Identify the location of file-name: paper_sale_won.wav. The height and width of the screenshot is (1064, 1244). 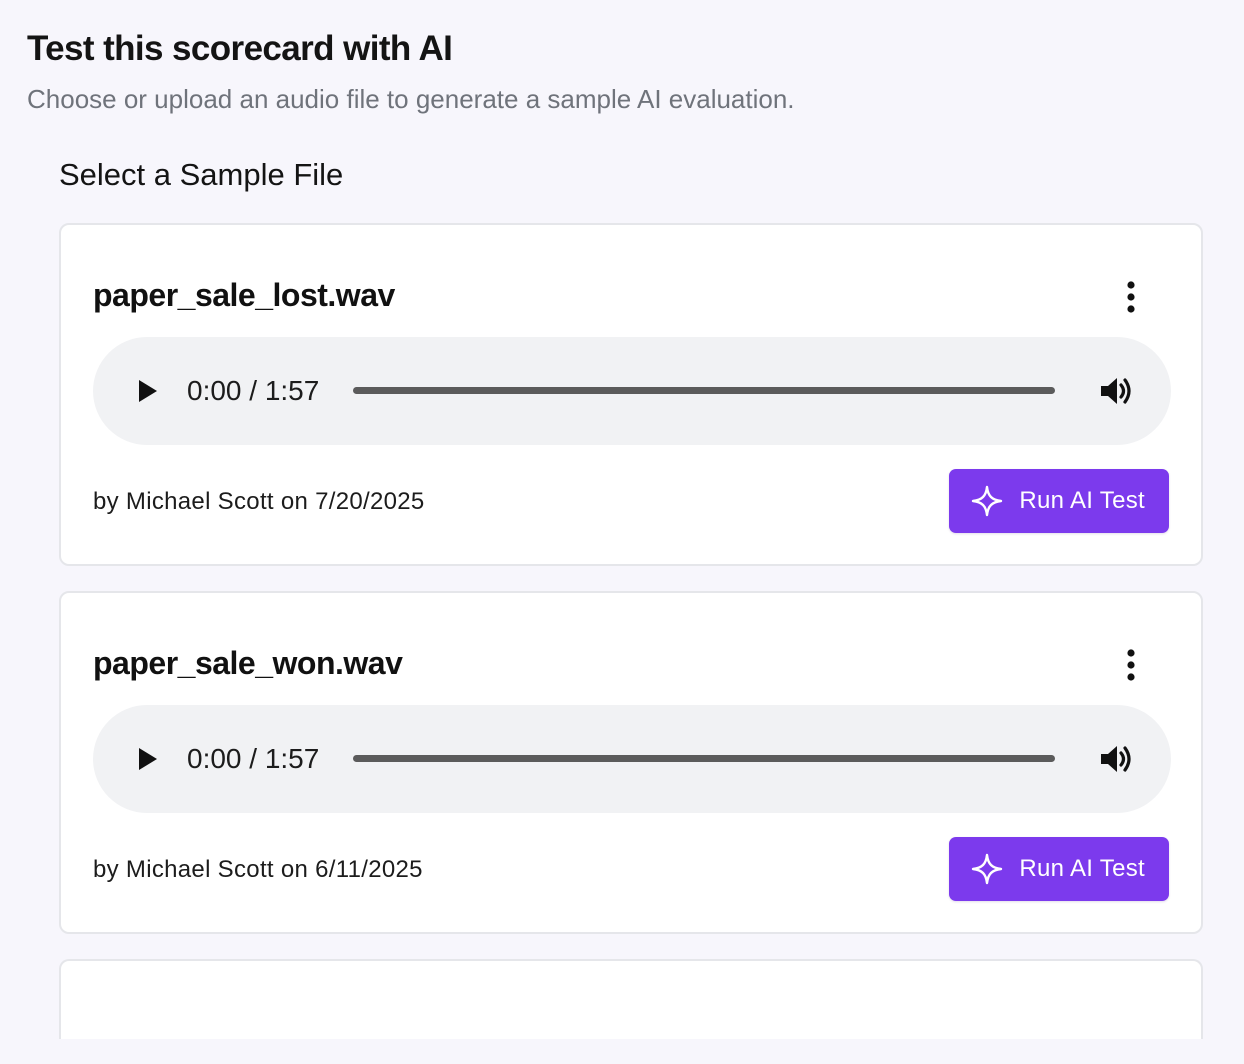
(248, 663).